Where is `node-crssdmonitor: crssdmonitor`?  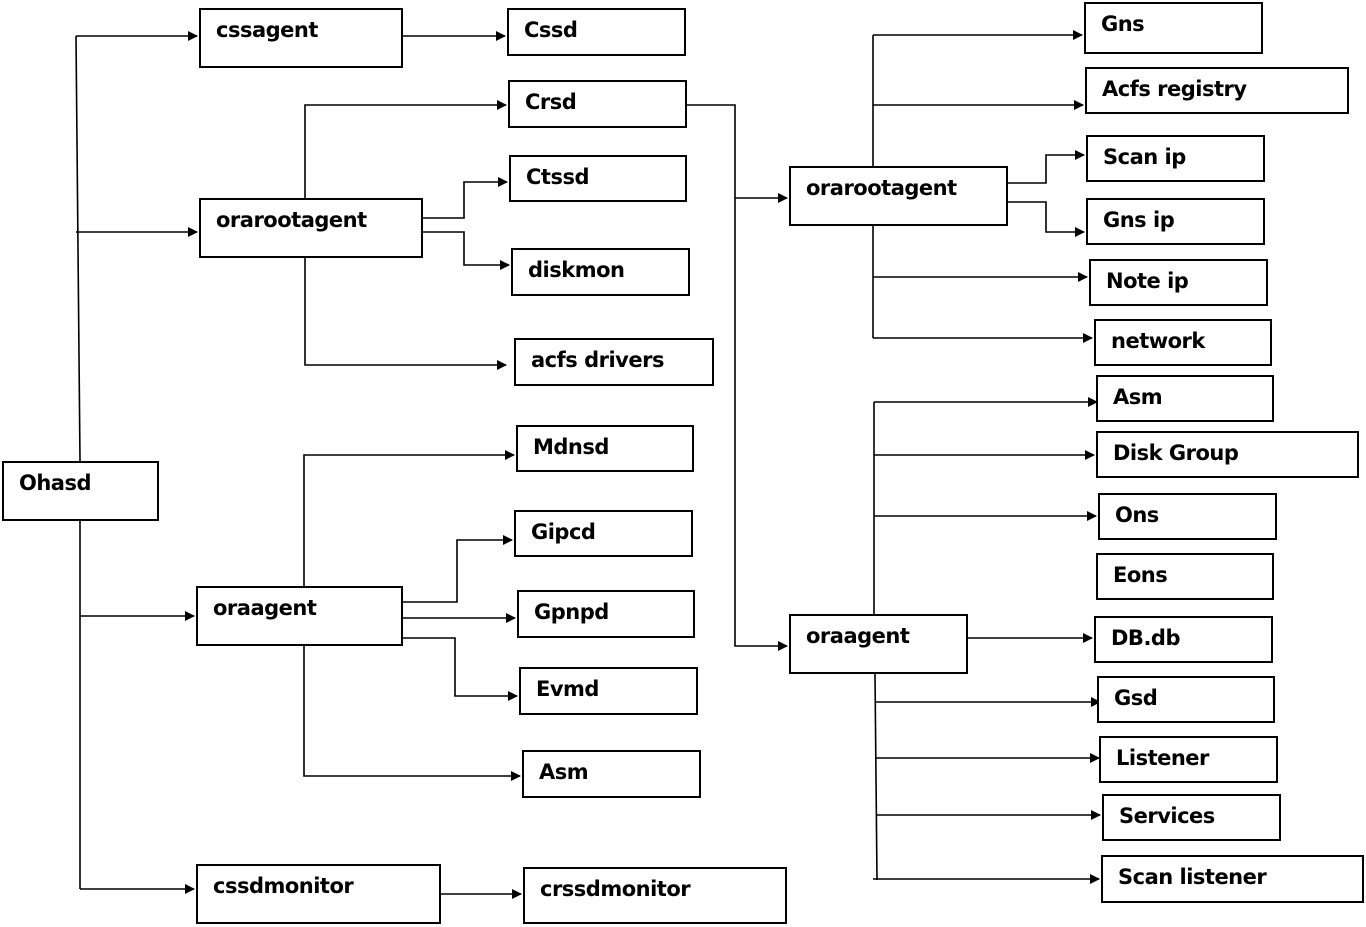 node-crssdmonitor: crssdmonitor is located at coordinates (655, 895).